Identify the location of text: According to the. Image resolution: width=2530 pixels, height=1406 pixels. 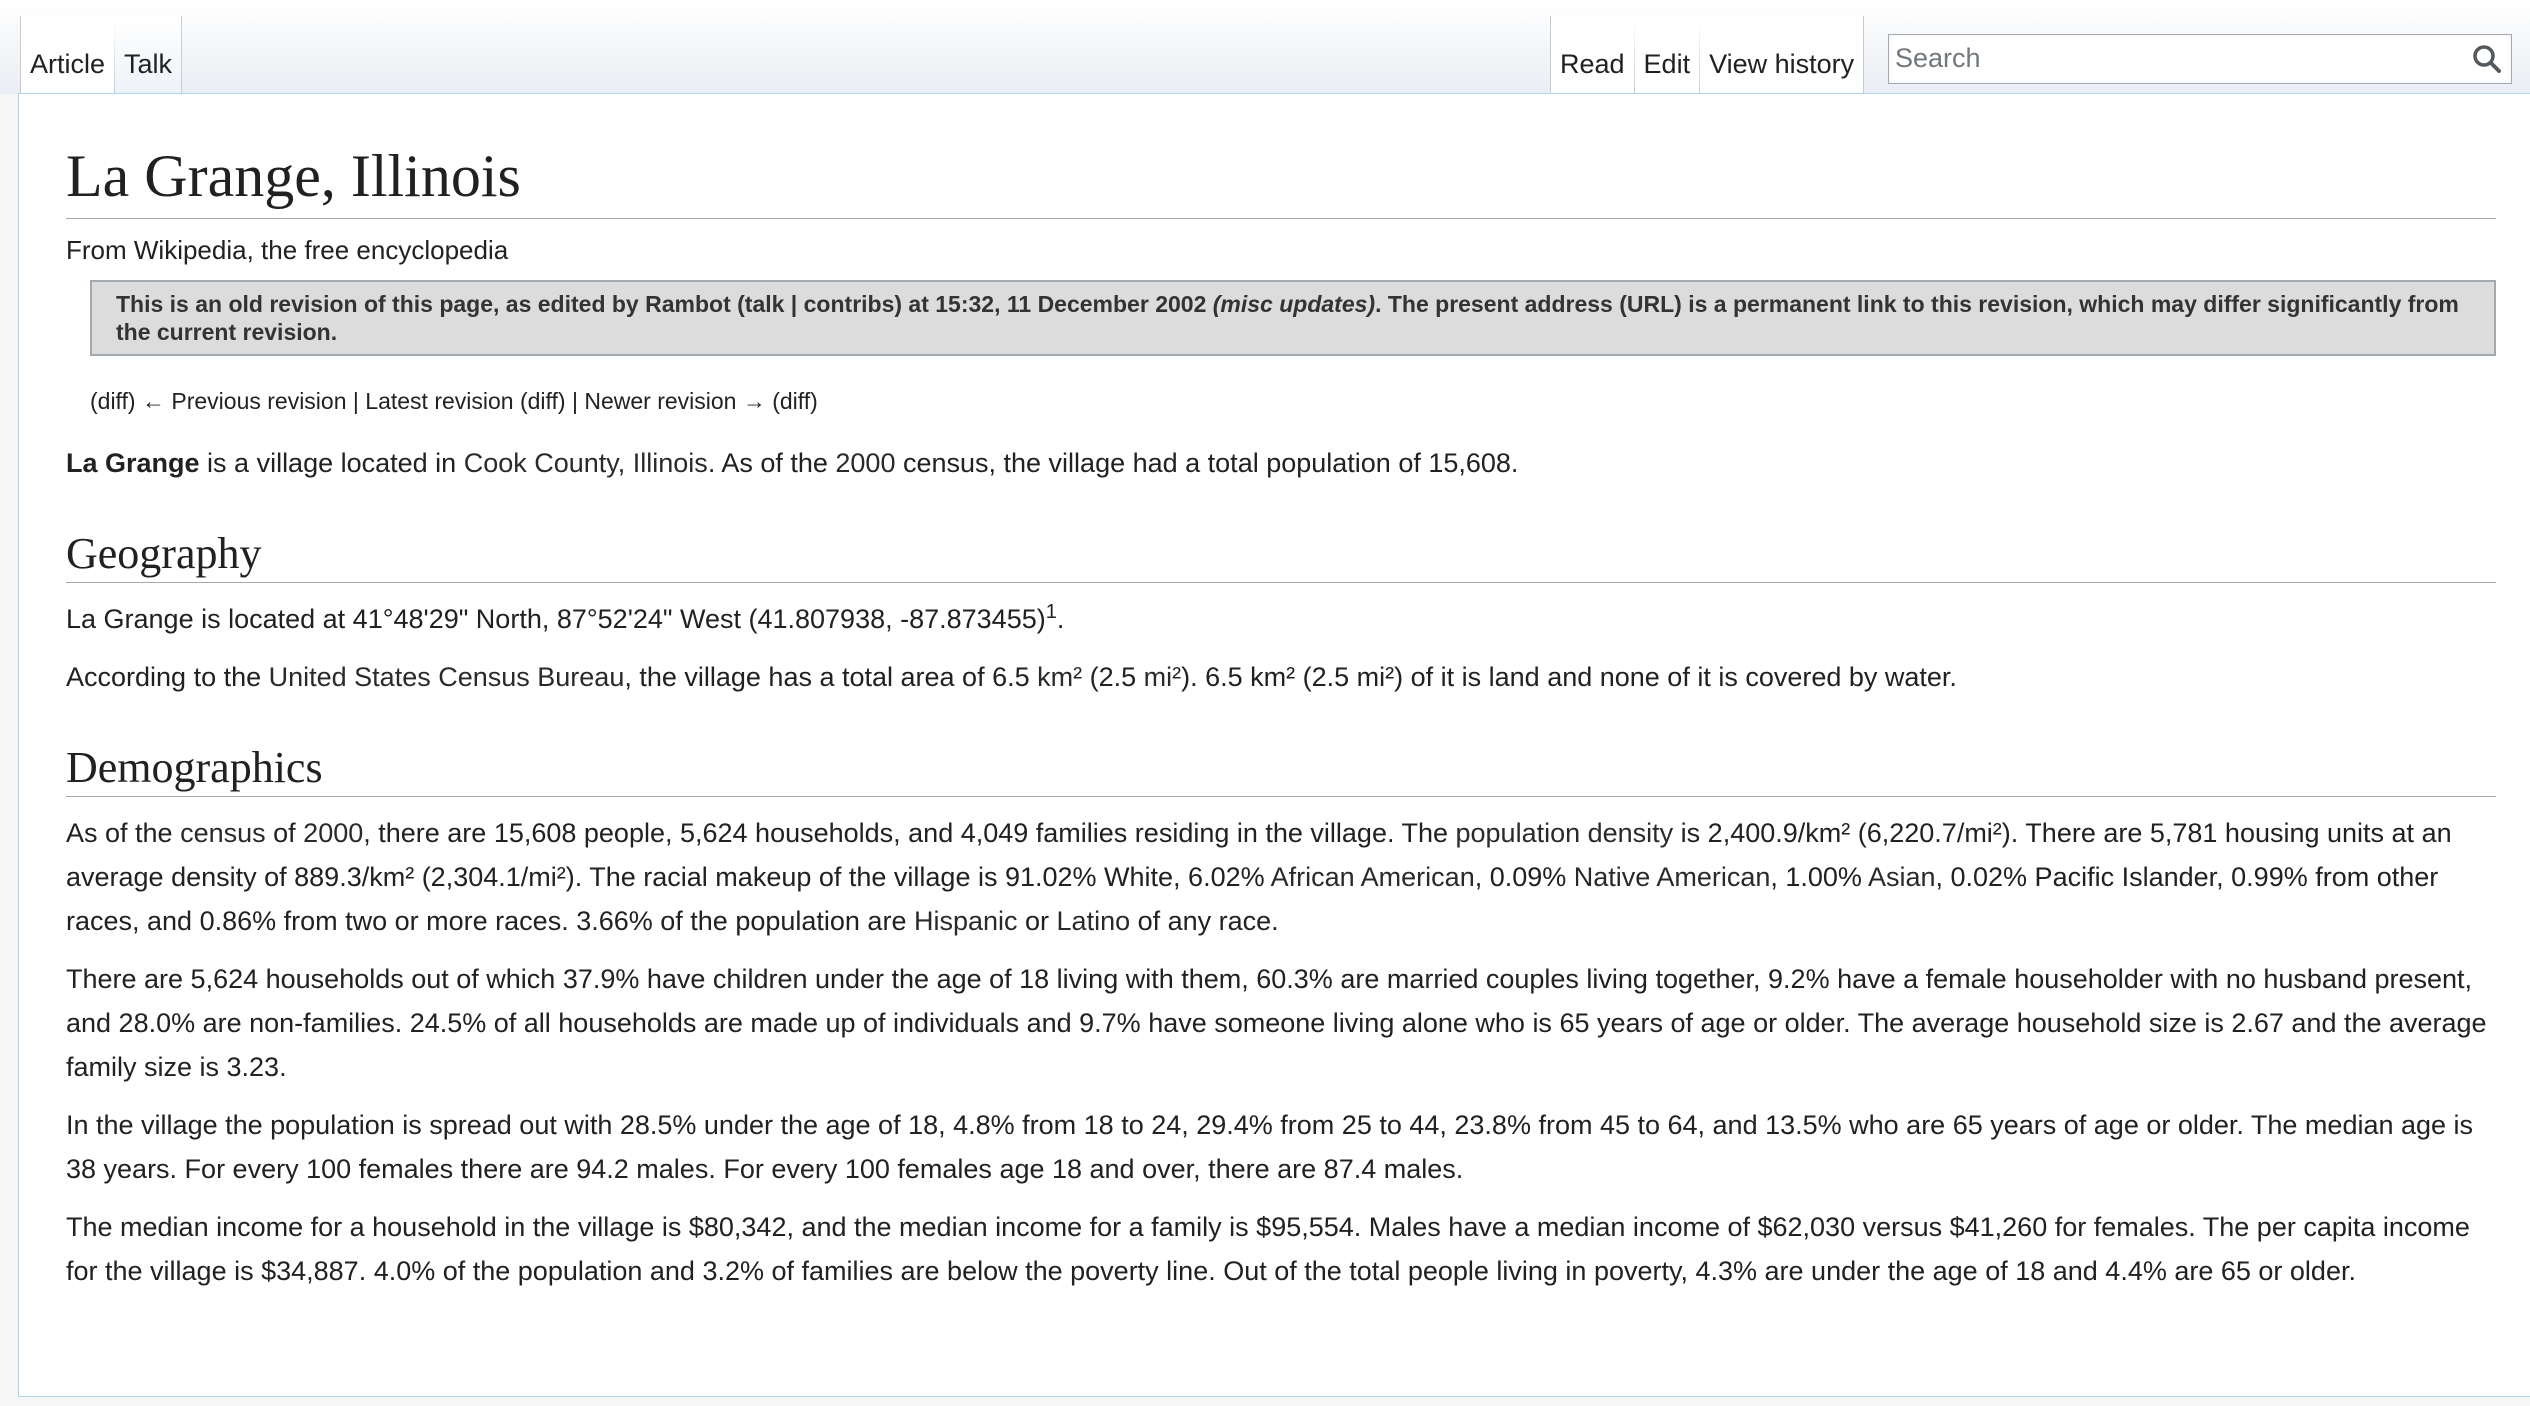
(167, 677).